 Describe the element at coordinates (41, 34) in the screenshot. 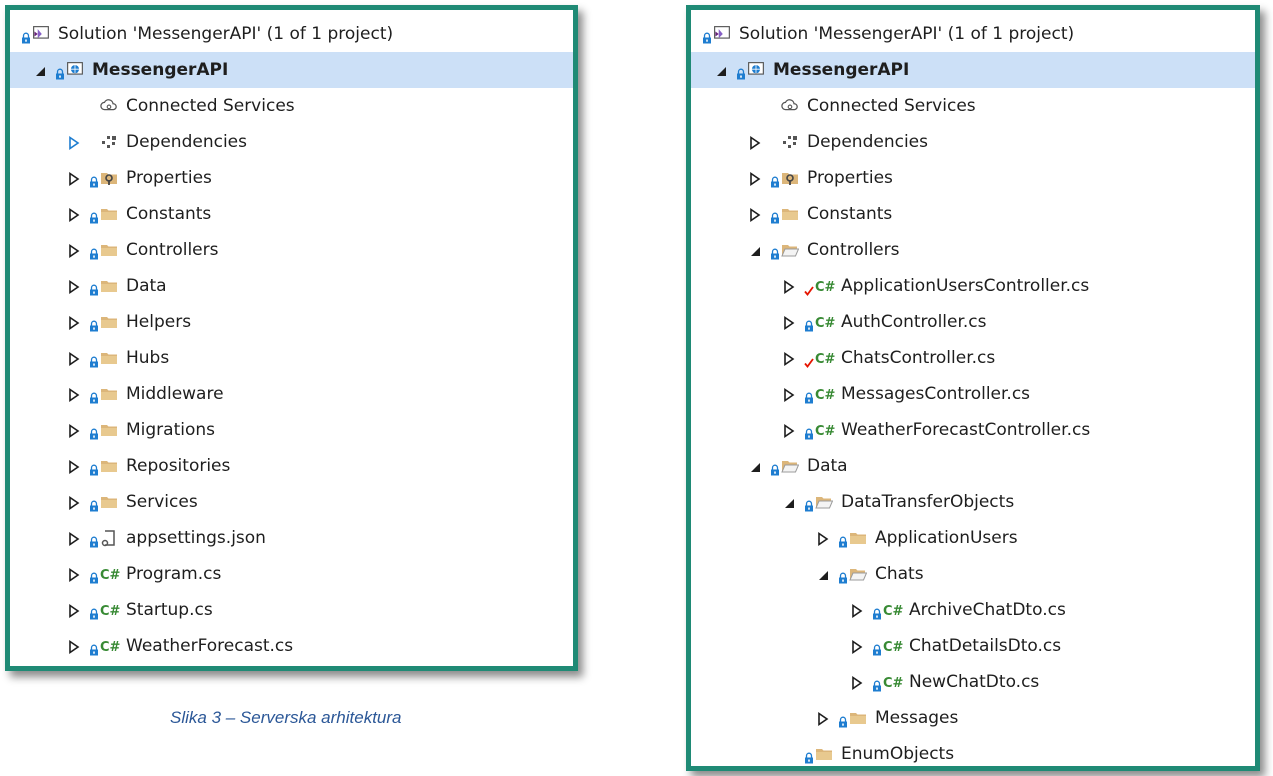

I see `solution-icon` at that location.